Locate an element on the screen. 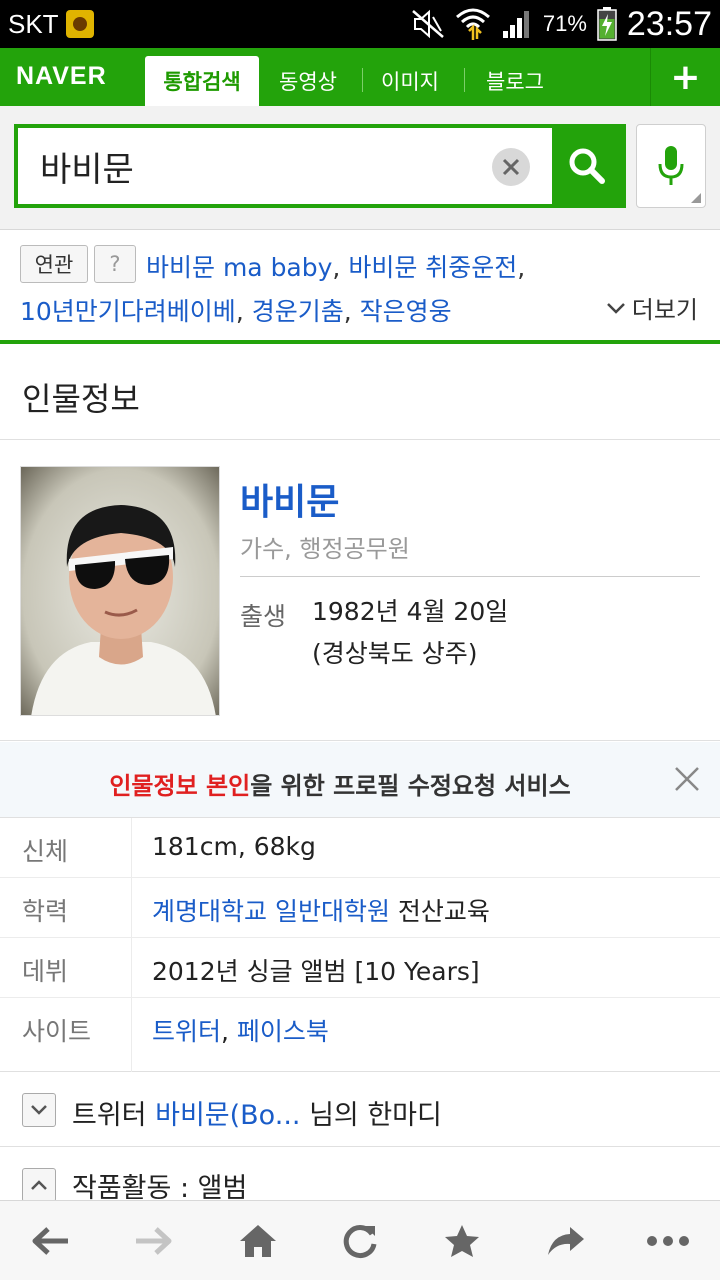 Image resolution: width=720 pixels, height=1280 pixels. refresh-icon is located at coordinates (360, 1242).